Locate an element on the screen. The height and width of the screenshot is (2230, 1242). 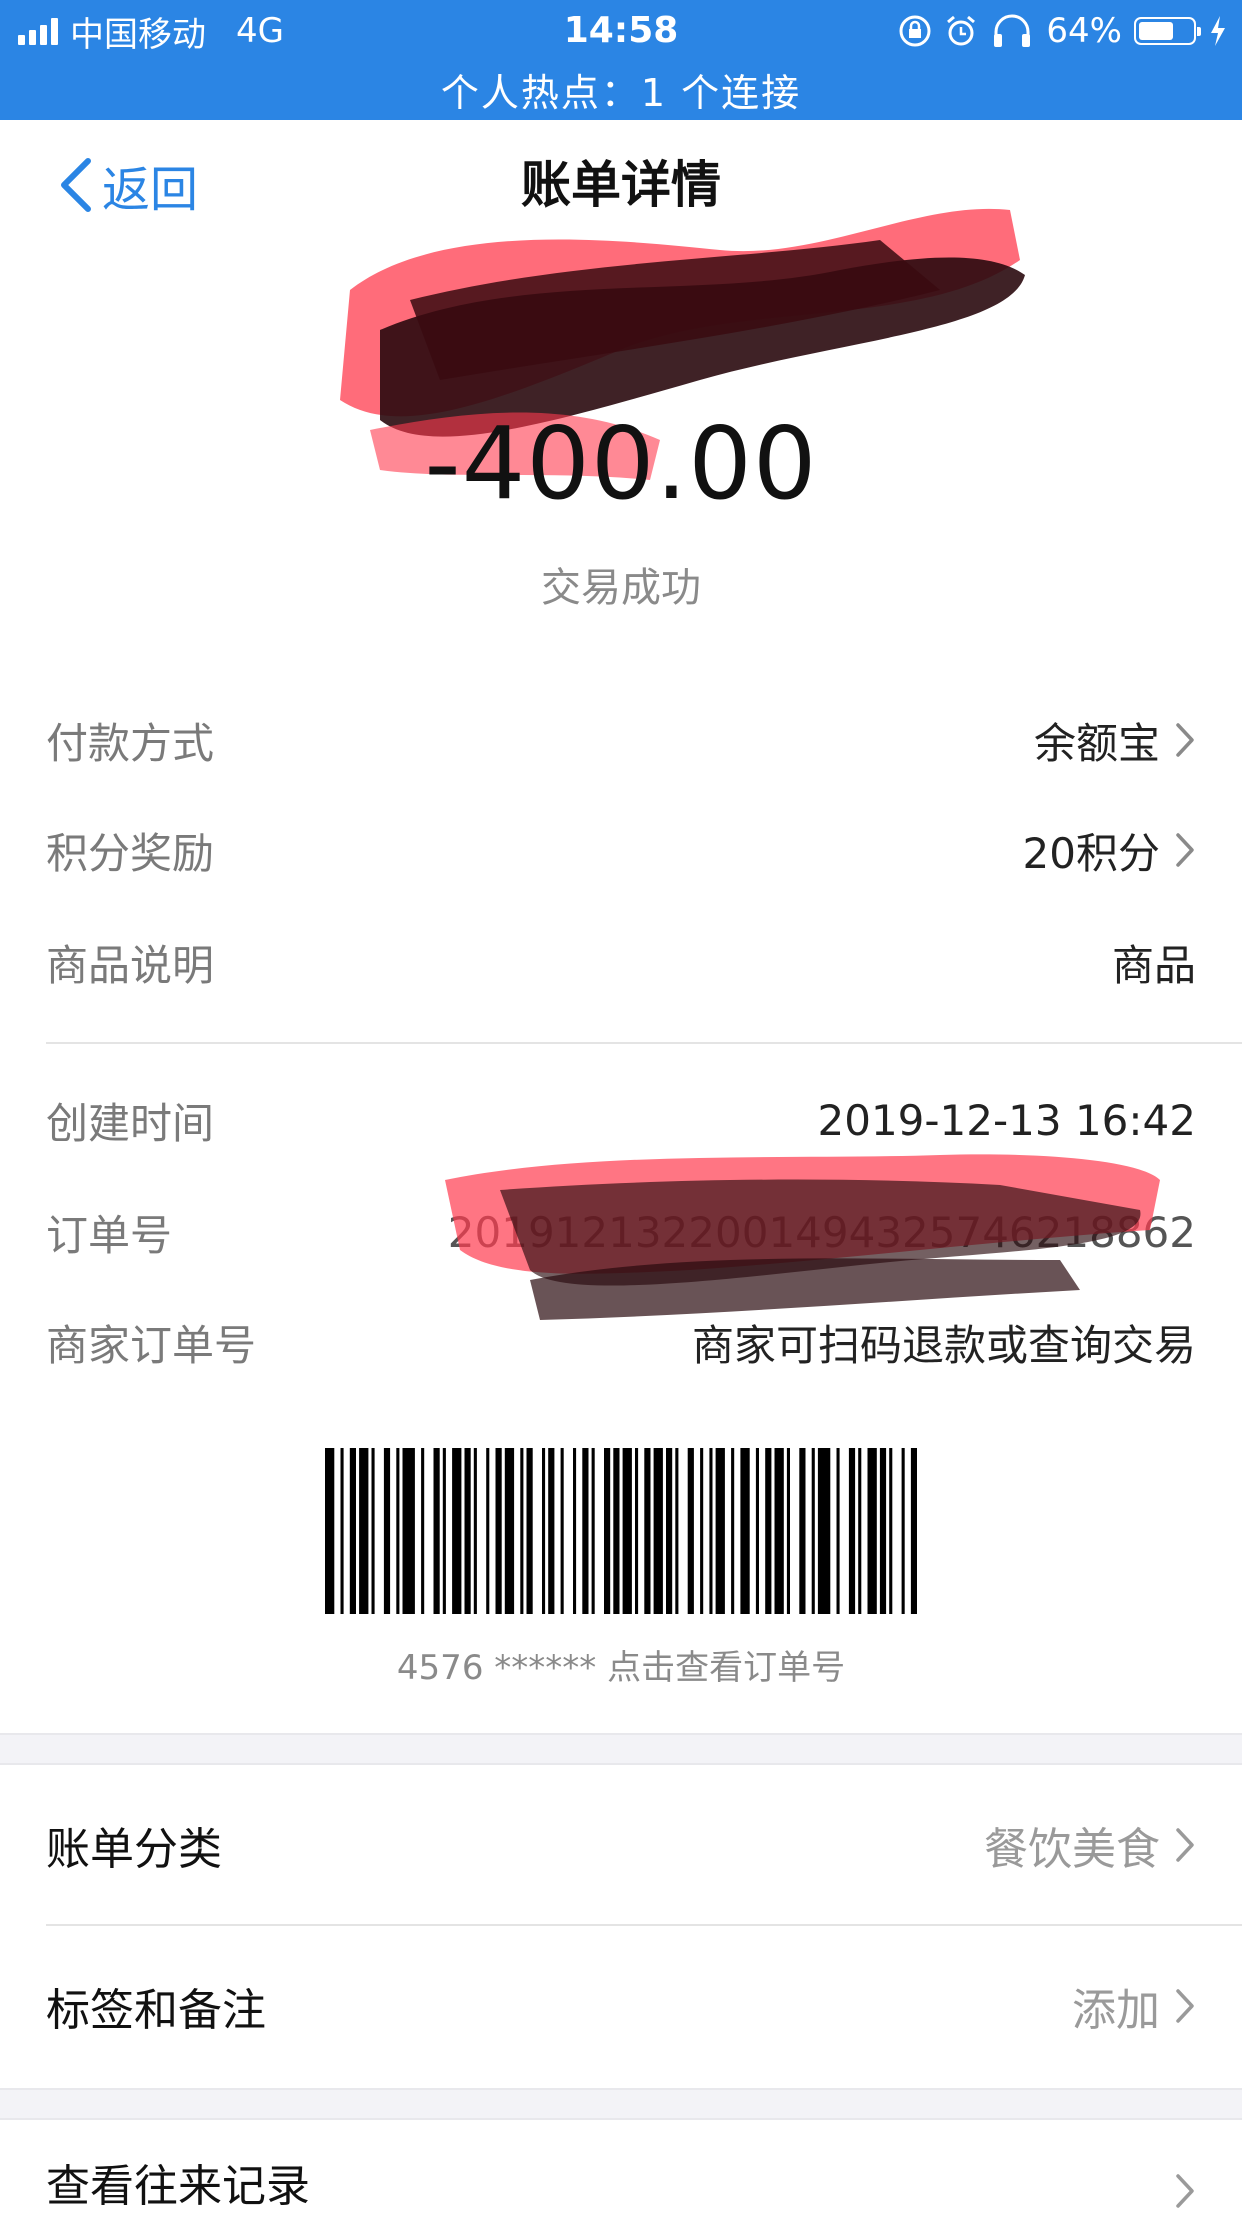
view-history-row: 查看往来记录 is located at coordinates (621, 2190).